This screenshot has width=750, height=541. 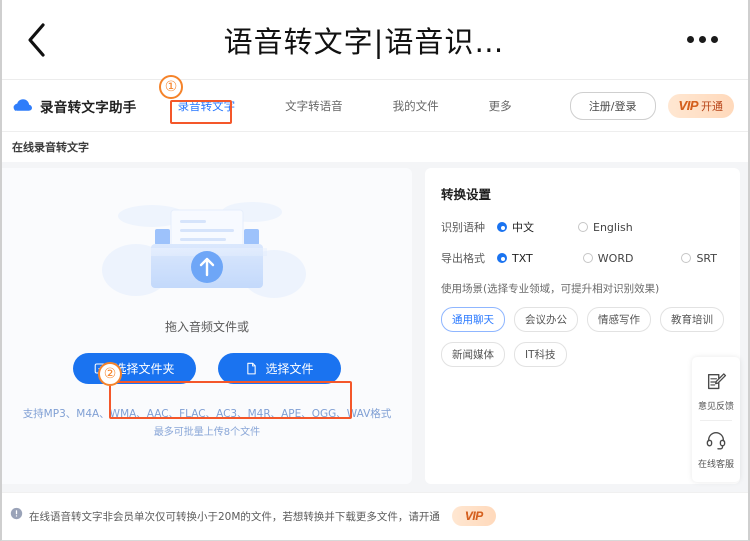 I want to click on headset-icon, so click(x=716, y=441).